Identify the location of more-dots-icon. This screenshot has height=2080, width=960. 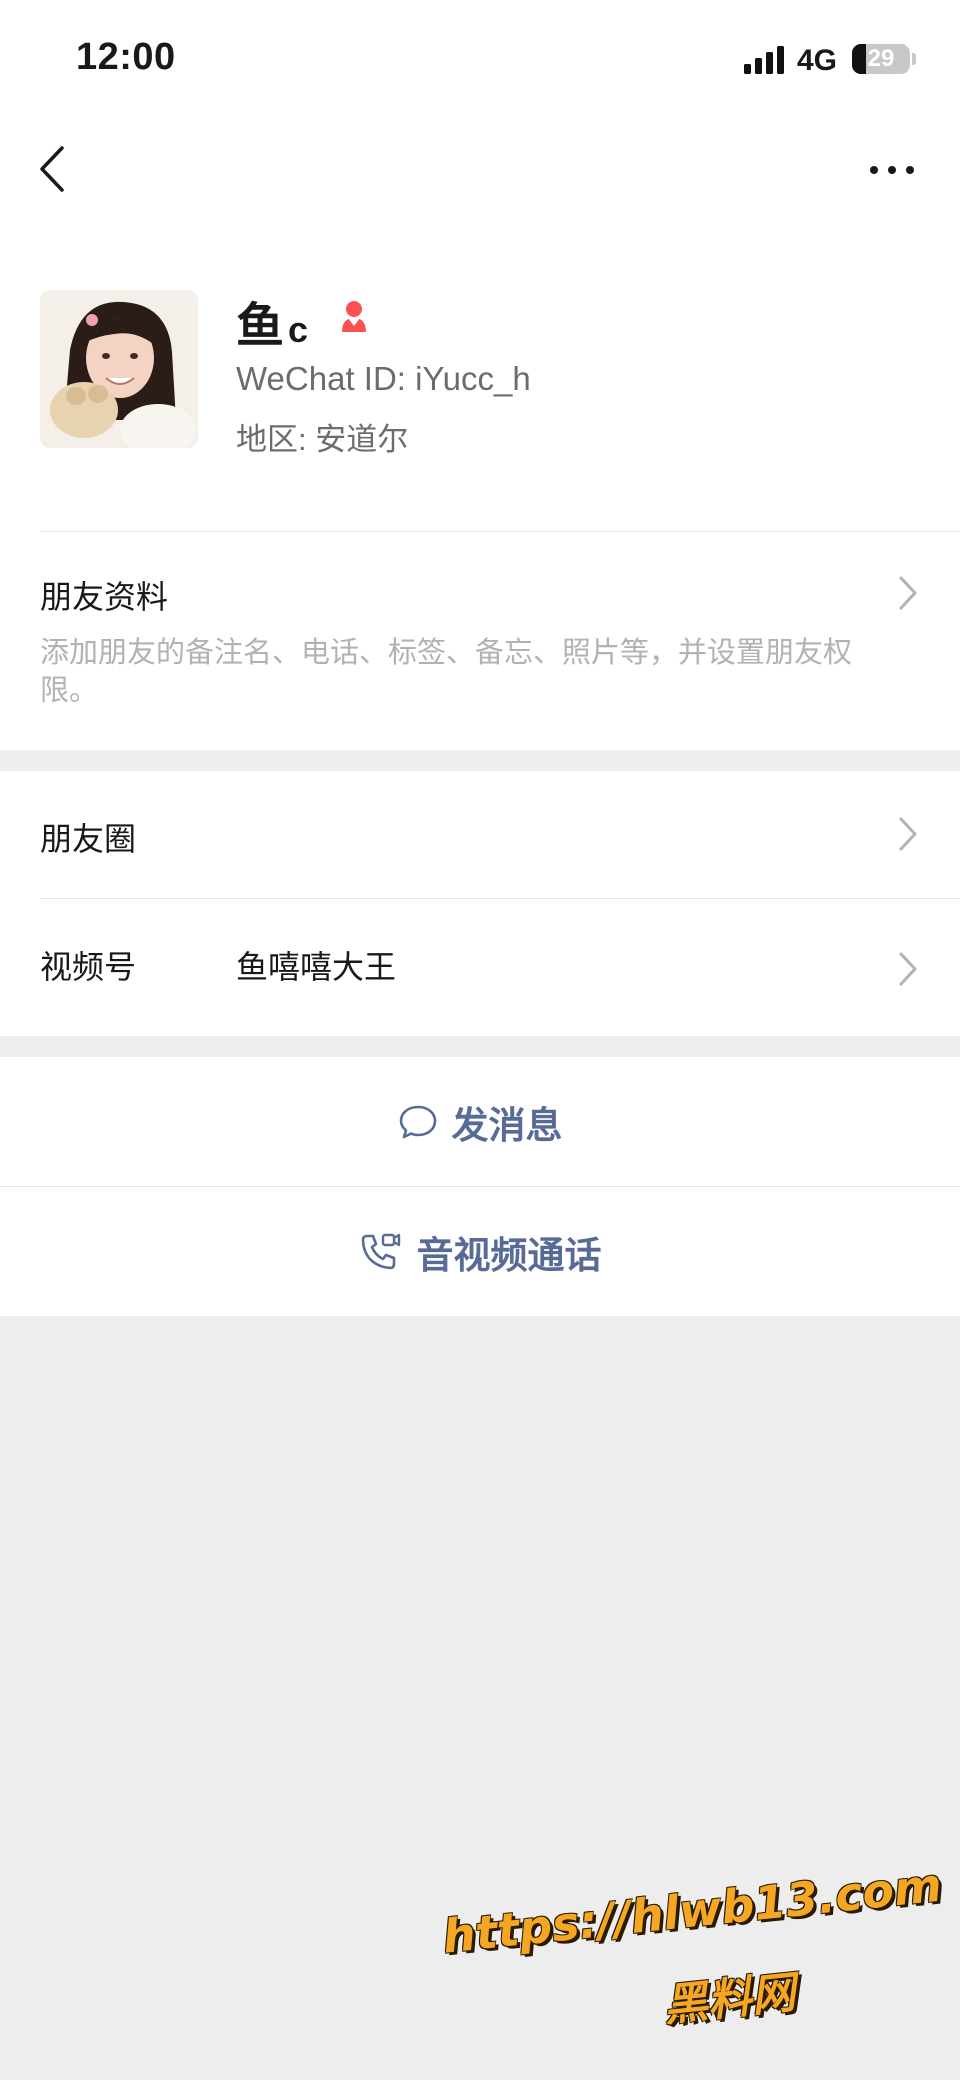
(892, 170).